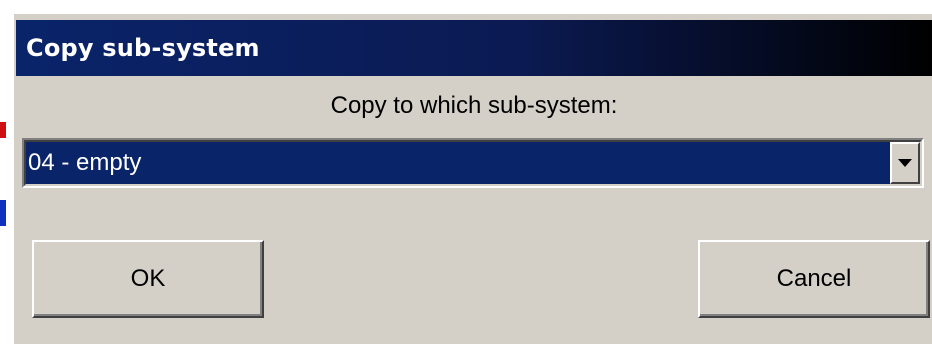  I want to click on cancel-button: Cancel, so click(814, 279).